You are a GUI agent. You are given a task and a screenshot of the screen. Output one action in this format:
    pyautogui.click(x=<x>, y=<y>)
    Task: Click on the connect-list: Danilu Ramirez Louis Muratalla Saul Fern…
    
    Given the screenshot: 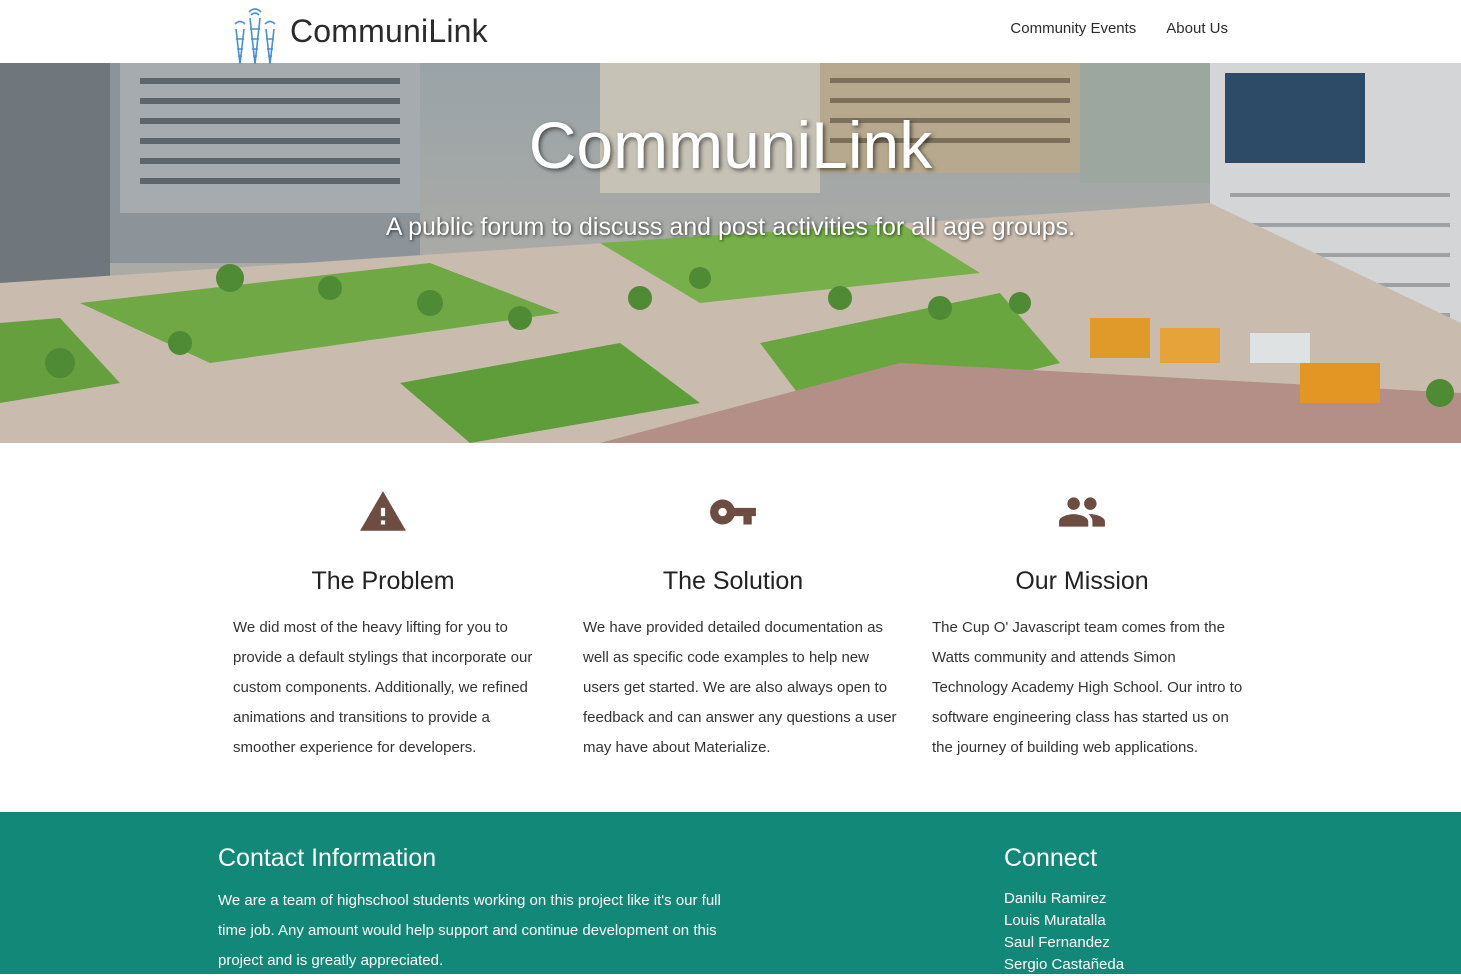 What is the action you would take?
    pyautogui.click(x=1064, y=932)
    